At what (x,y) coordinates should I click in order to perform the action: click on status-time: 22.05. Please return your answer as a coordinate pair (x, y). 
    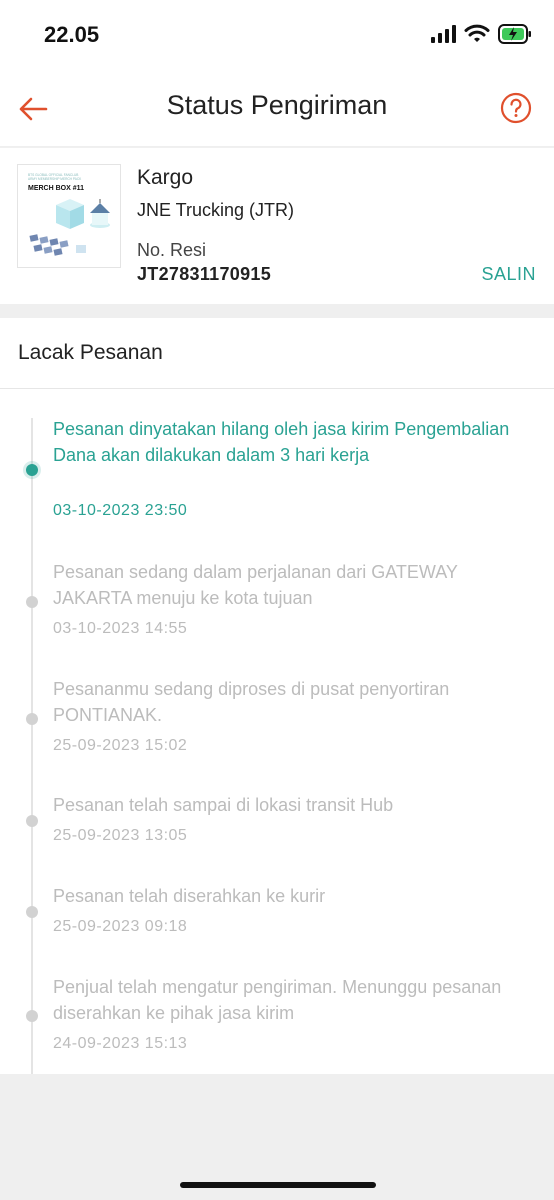
    Looking at the image, I should click on (72, 34).